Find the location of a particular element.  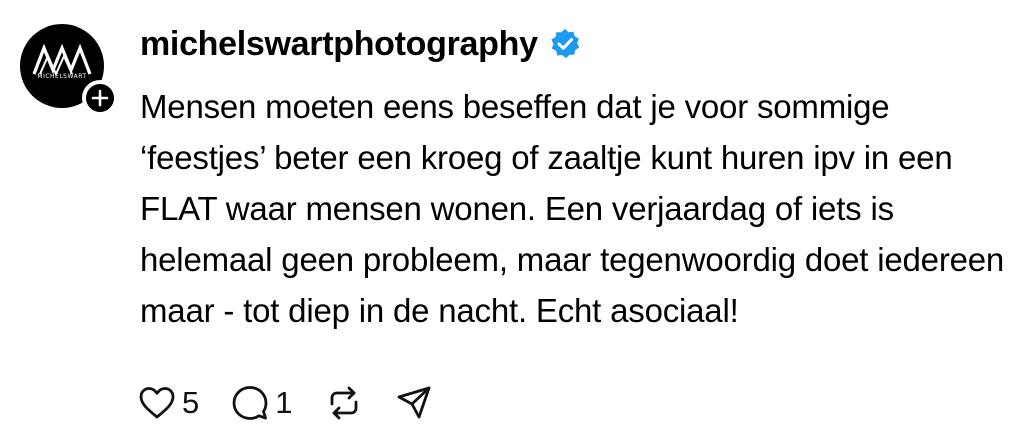

plus-icon is located at coordinates (100, 98).